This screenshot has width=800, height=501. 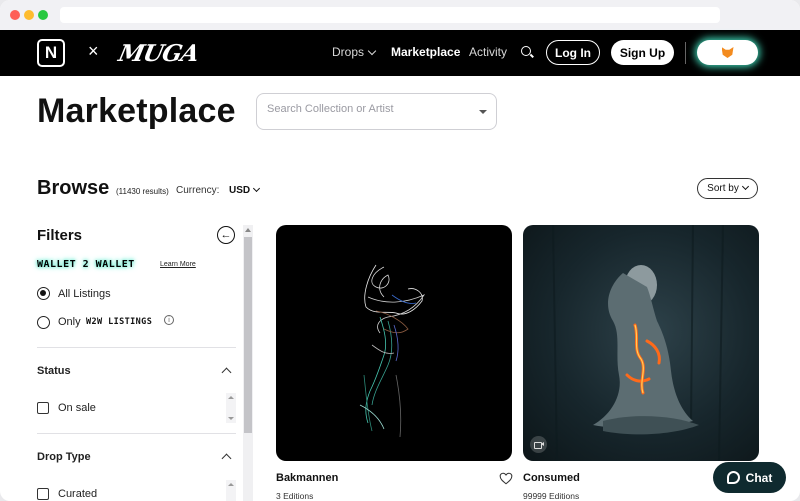 I want to click on drop-type-scrollbar, so click(x=231, y=490).